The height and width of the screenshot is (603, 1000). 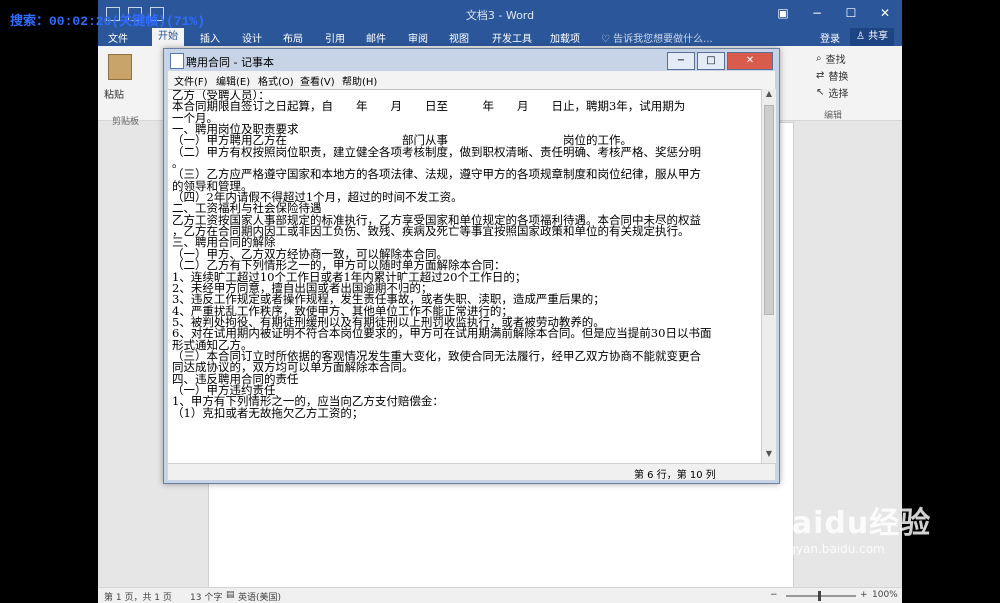 I want to click on tab-mailings: 邮件, so click(x=376, y=37).